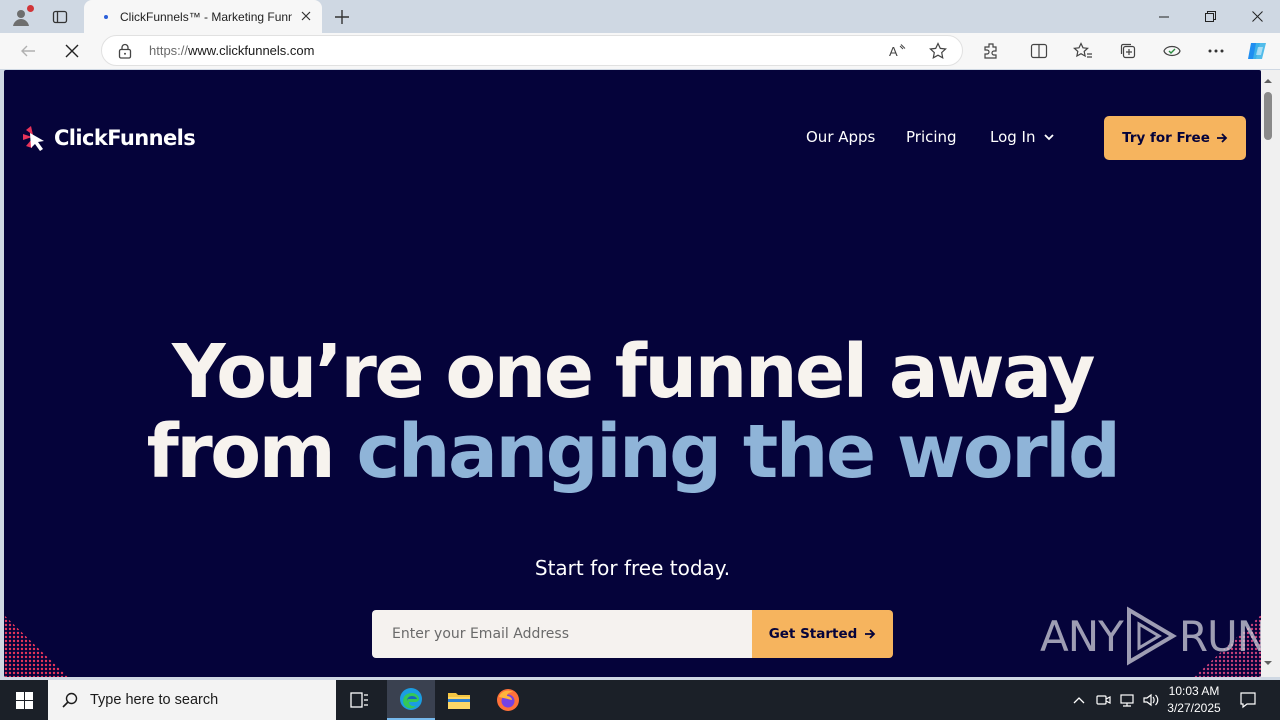 The height and width of the screenshot is (720, 1280). I want to click on address-bar: https://www.clickfunnels.com A, so click(532, 50).